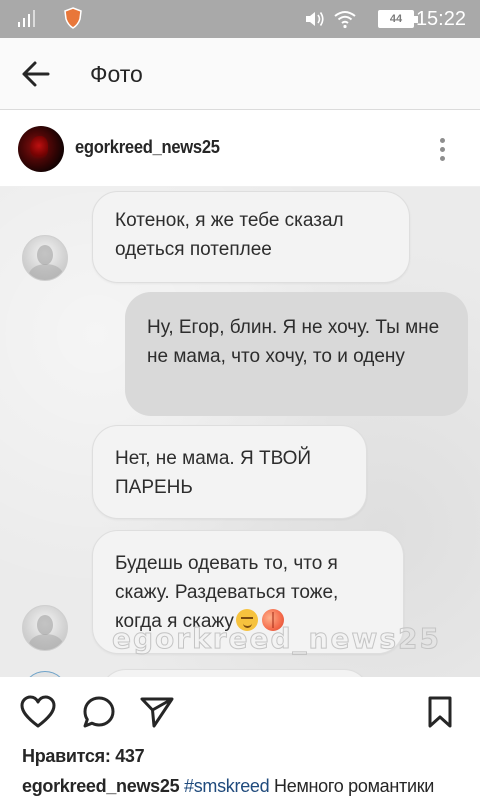 The image size is (480, 800). Describe the element at coordinates (440, 712) in the screenshot. I see `bookmark-icon` at that location.